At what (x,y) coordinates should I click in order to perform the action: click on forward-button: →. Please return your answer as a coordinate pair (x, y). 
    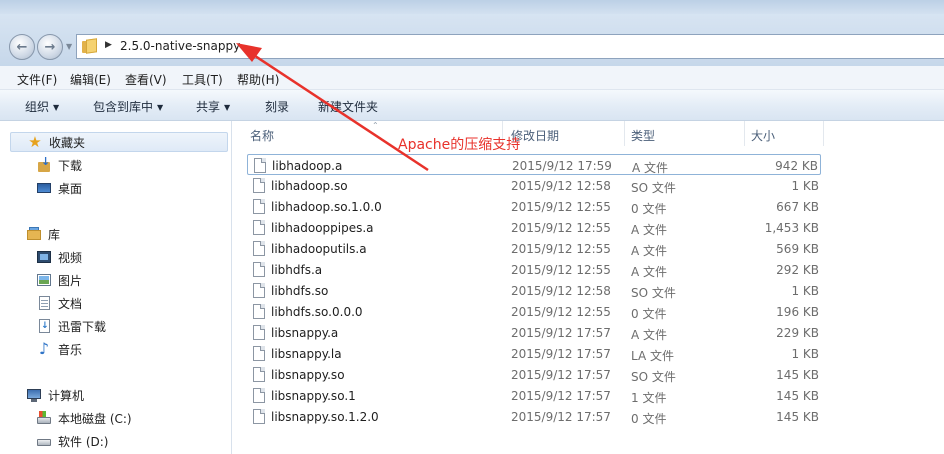
    Looking at the image, I should click on (50, 47).